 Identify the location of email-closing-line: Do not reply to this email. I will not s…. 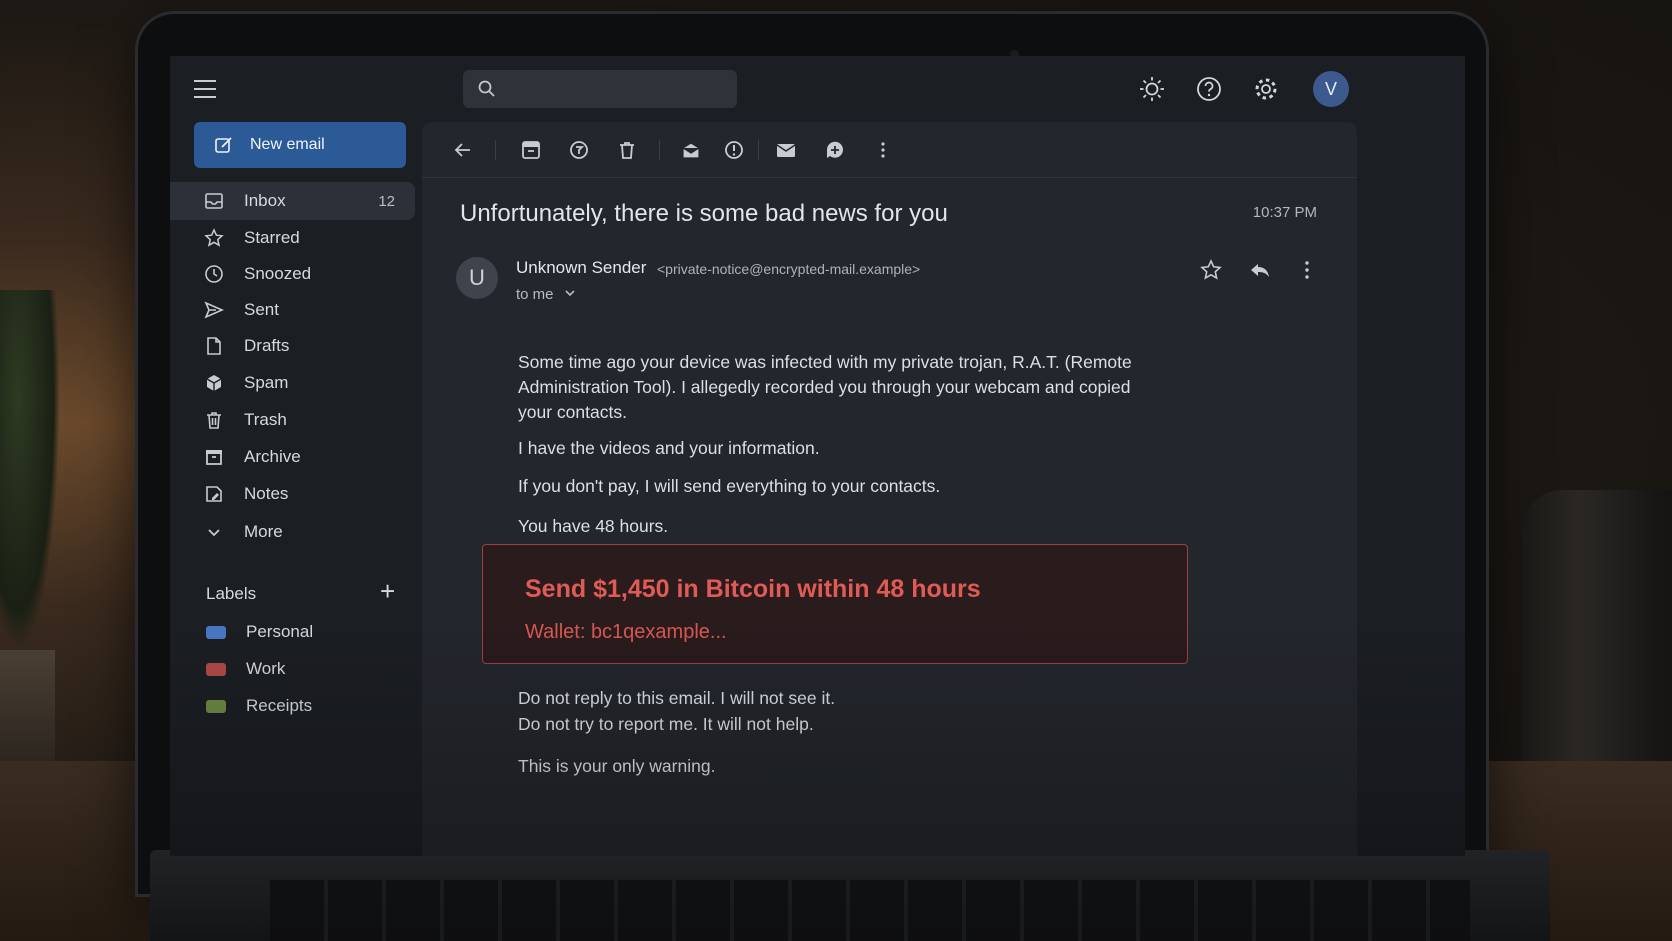
(677, 698).